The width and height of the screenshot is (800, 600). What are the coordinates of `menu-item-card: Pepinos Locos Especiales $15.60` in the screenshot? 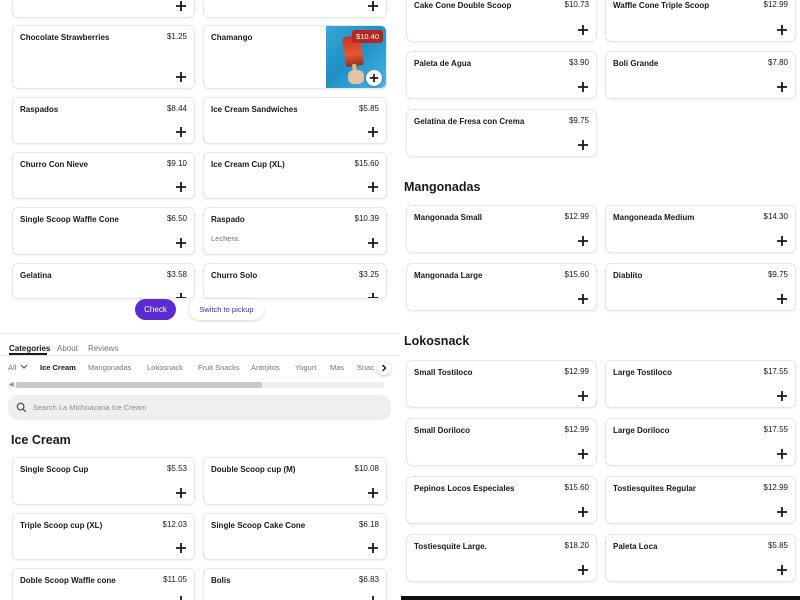 It's located at (501, 500).